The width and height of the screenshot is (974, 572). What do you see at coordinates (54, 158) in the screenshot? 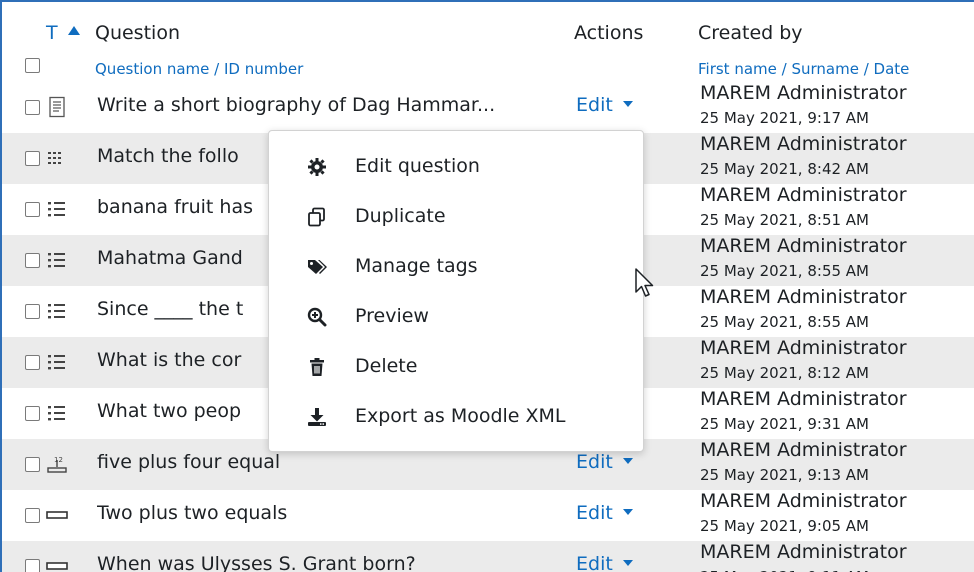
I see `matching-icon` at bounding box center [54, 158].